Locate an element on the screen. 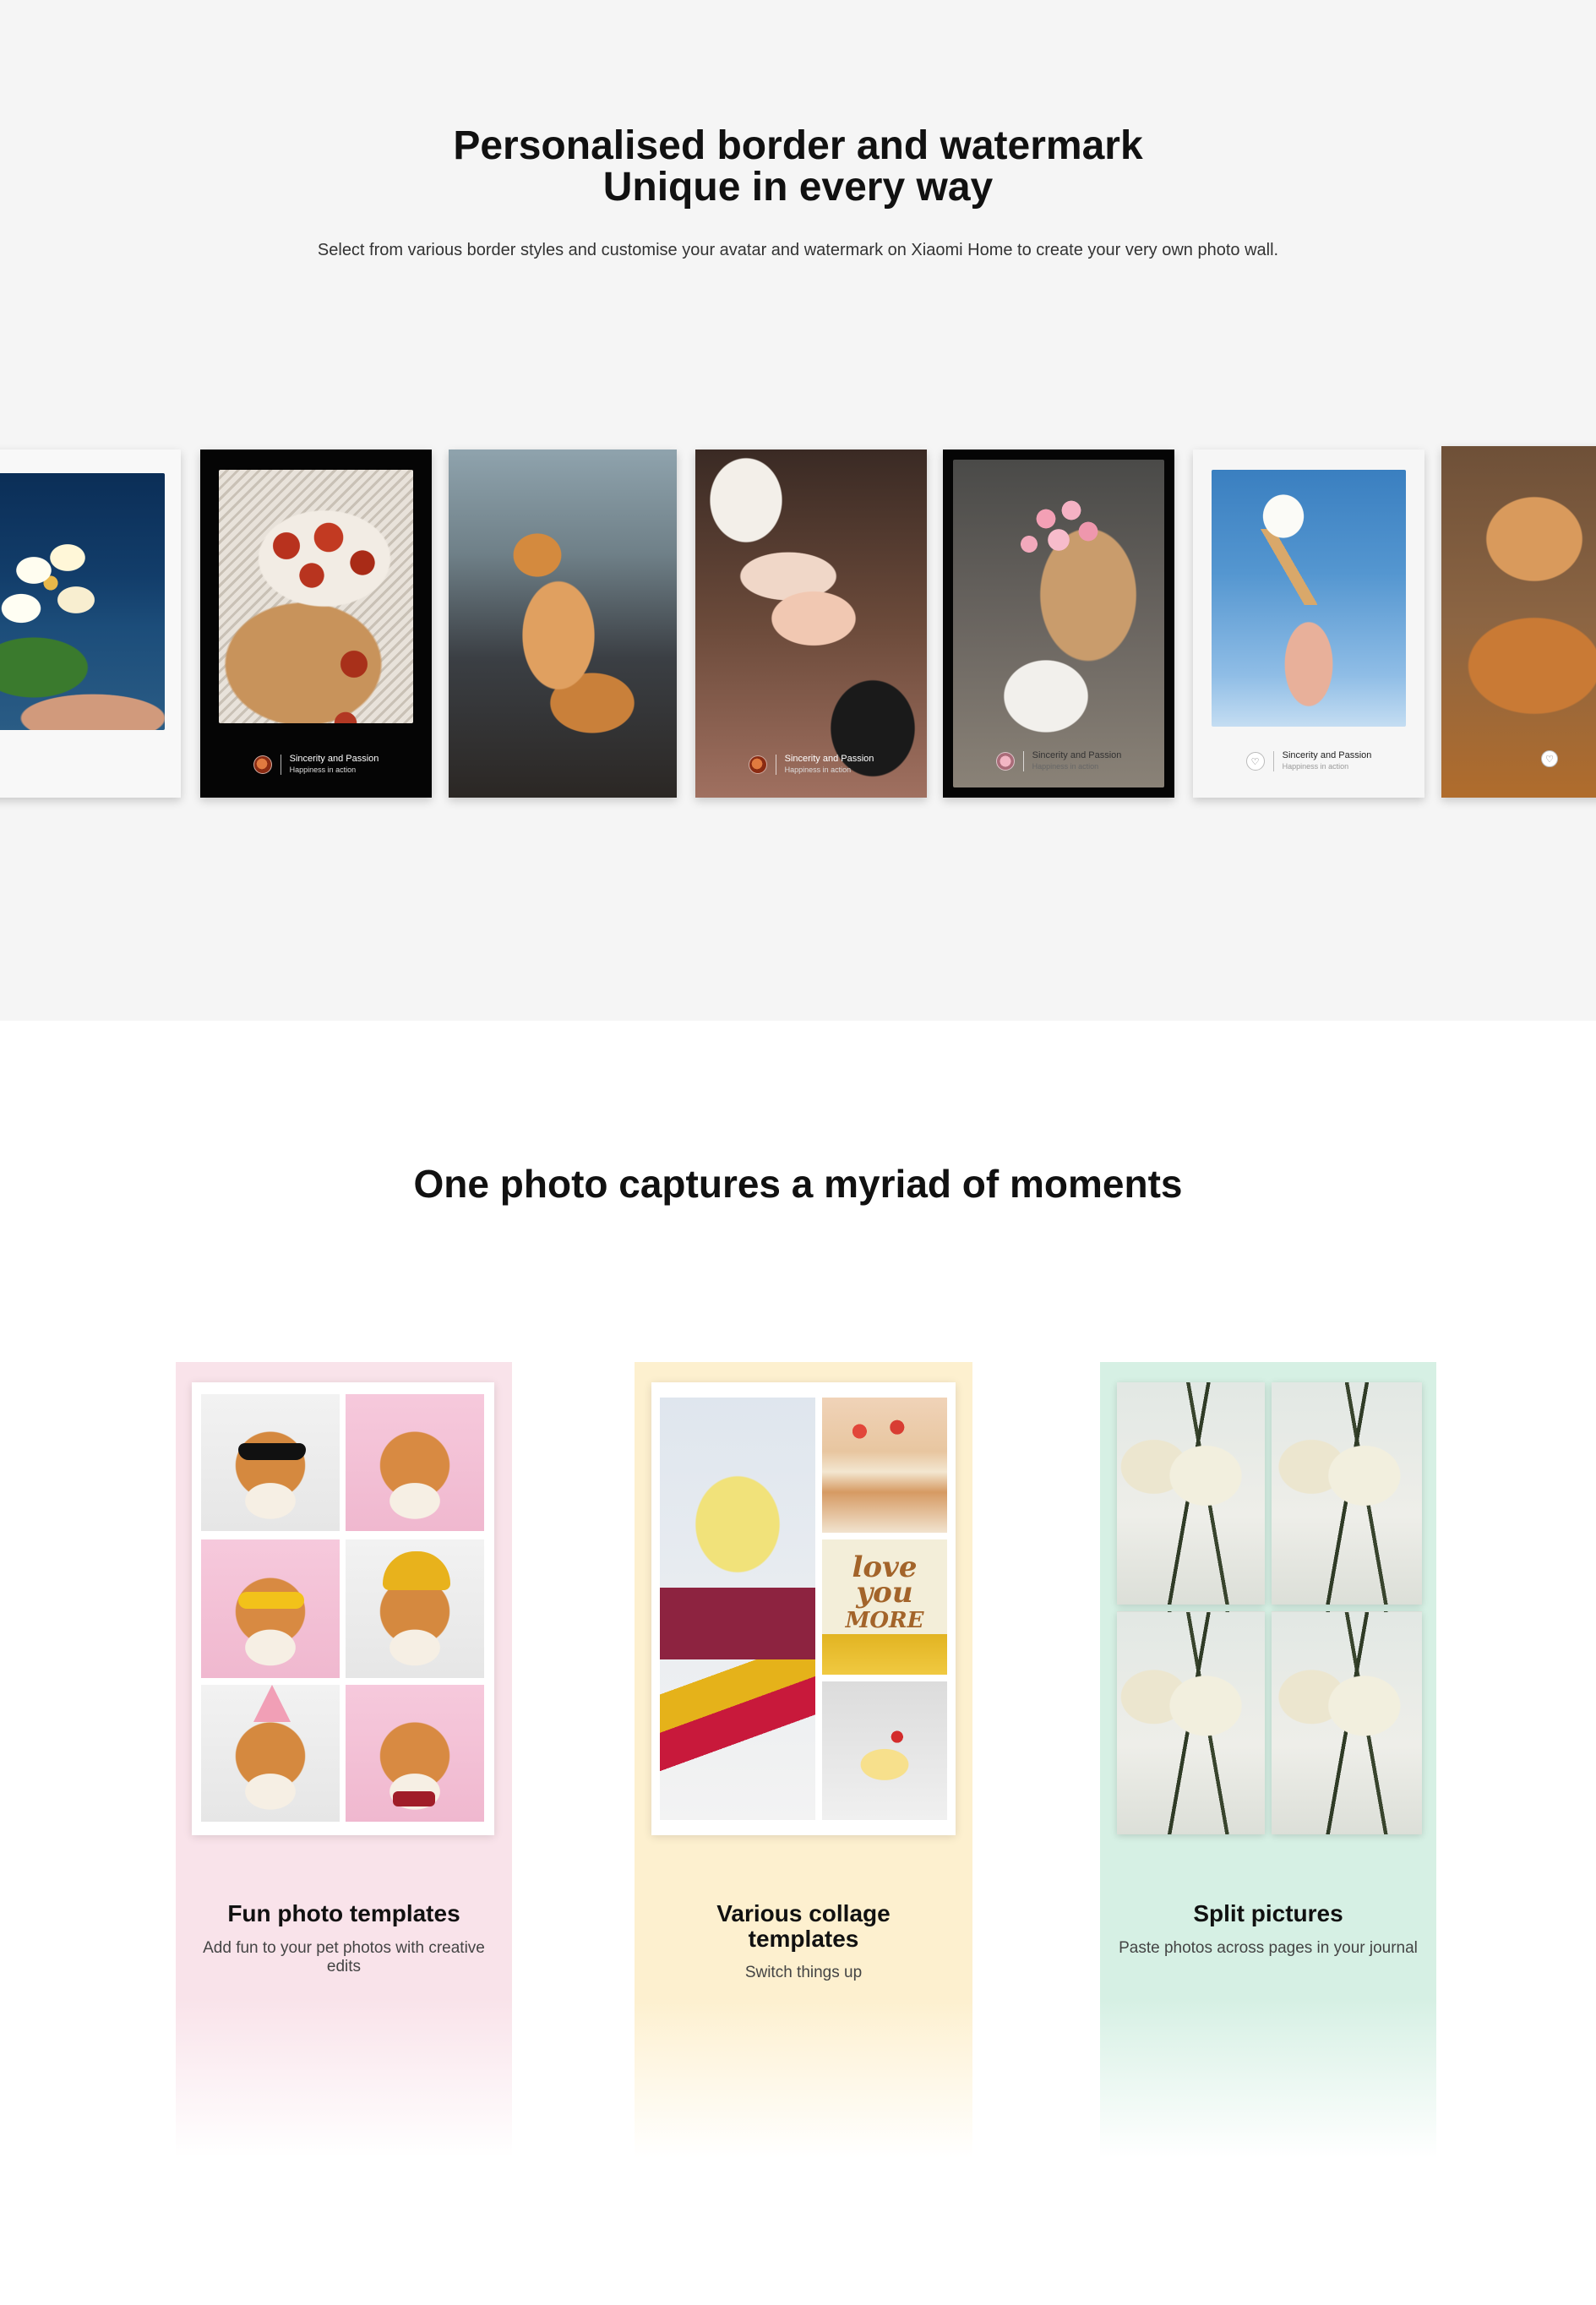 This screenshot has height=2305, width=1596. collage-photo-strawberry-cake is located at coordinates (884, 1465).